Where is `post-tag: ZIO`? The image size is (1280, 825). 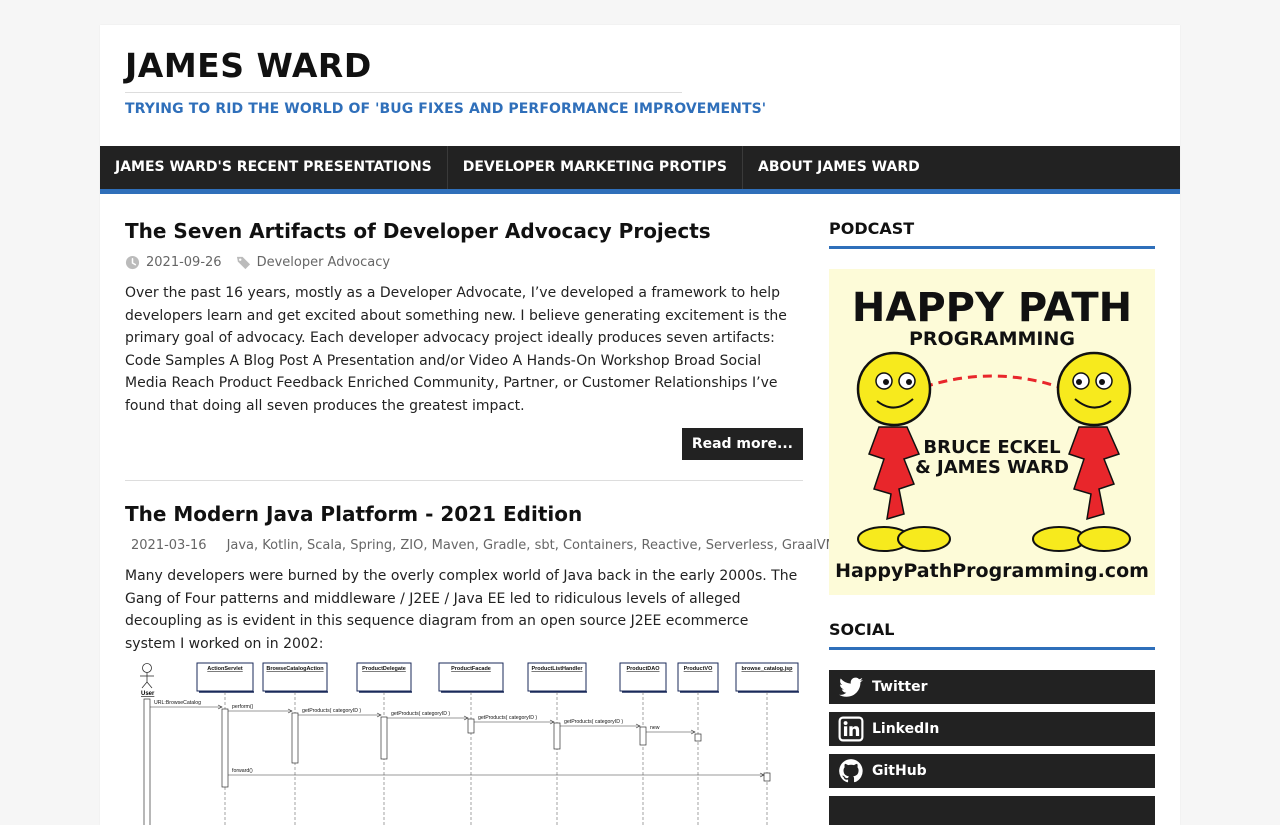
post-tag: ZIO is located at coordinates (411, 545).